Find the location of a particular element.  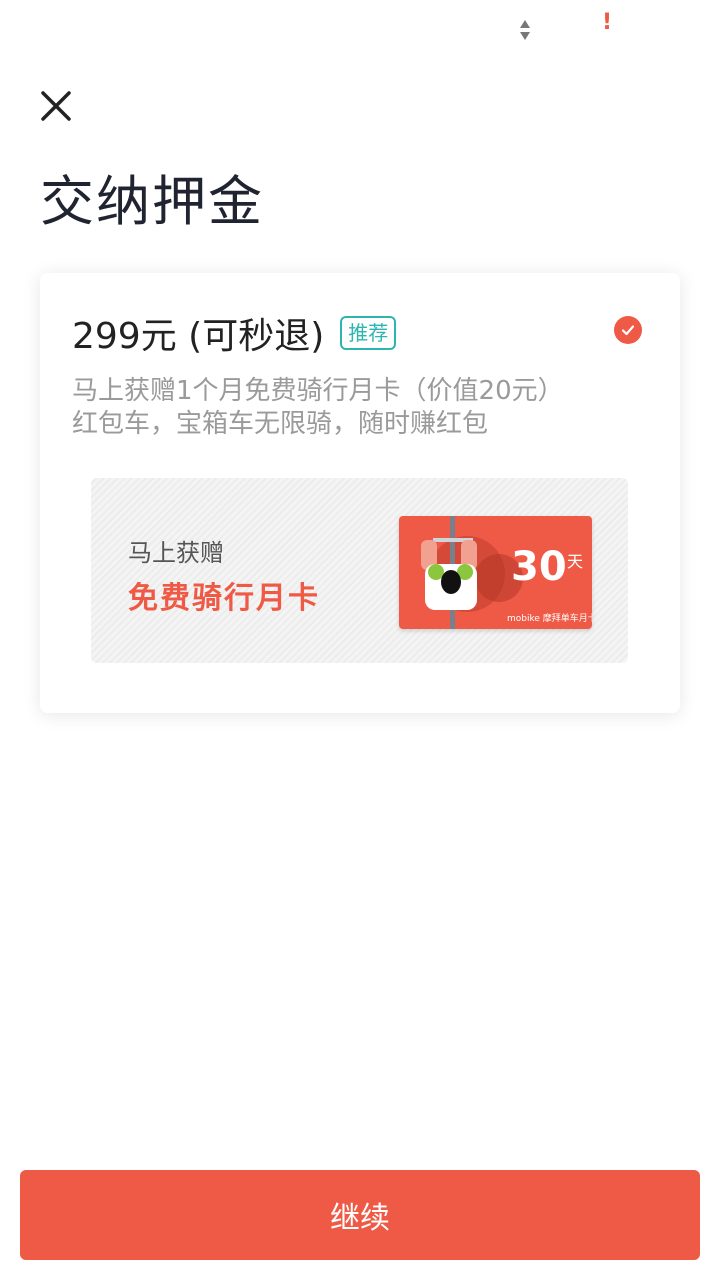

data-arrows-icon is located at coordinates (525, 30).